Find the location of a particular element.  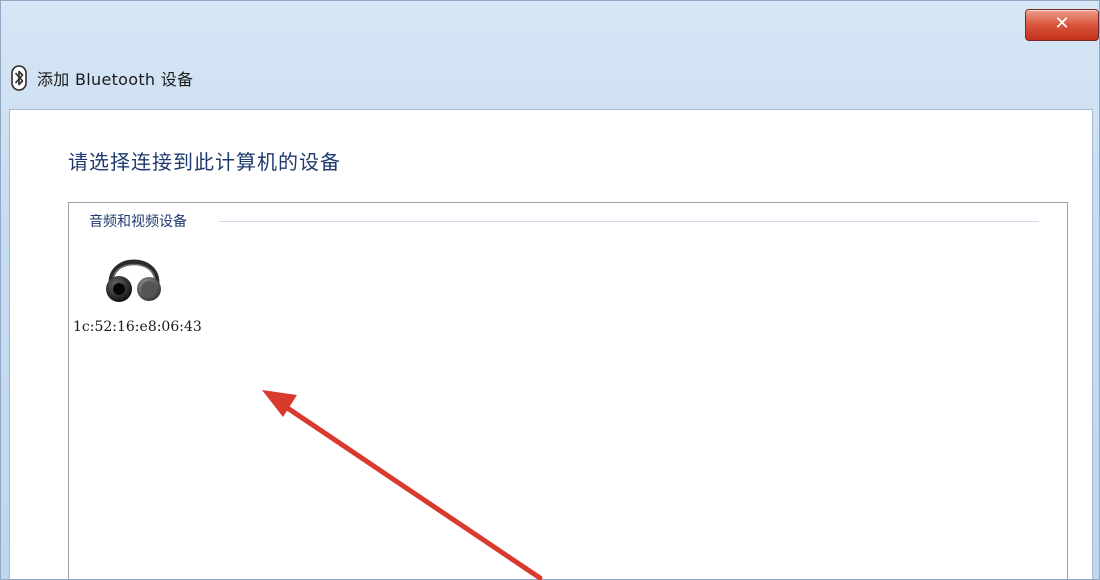

close-button: ✕ is located at coordinates (1062, 25).